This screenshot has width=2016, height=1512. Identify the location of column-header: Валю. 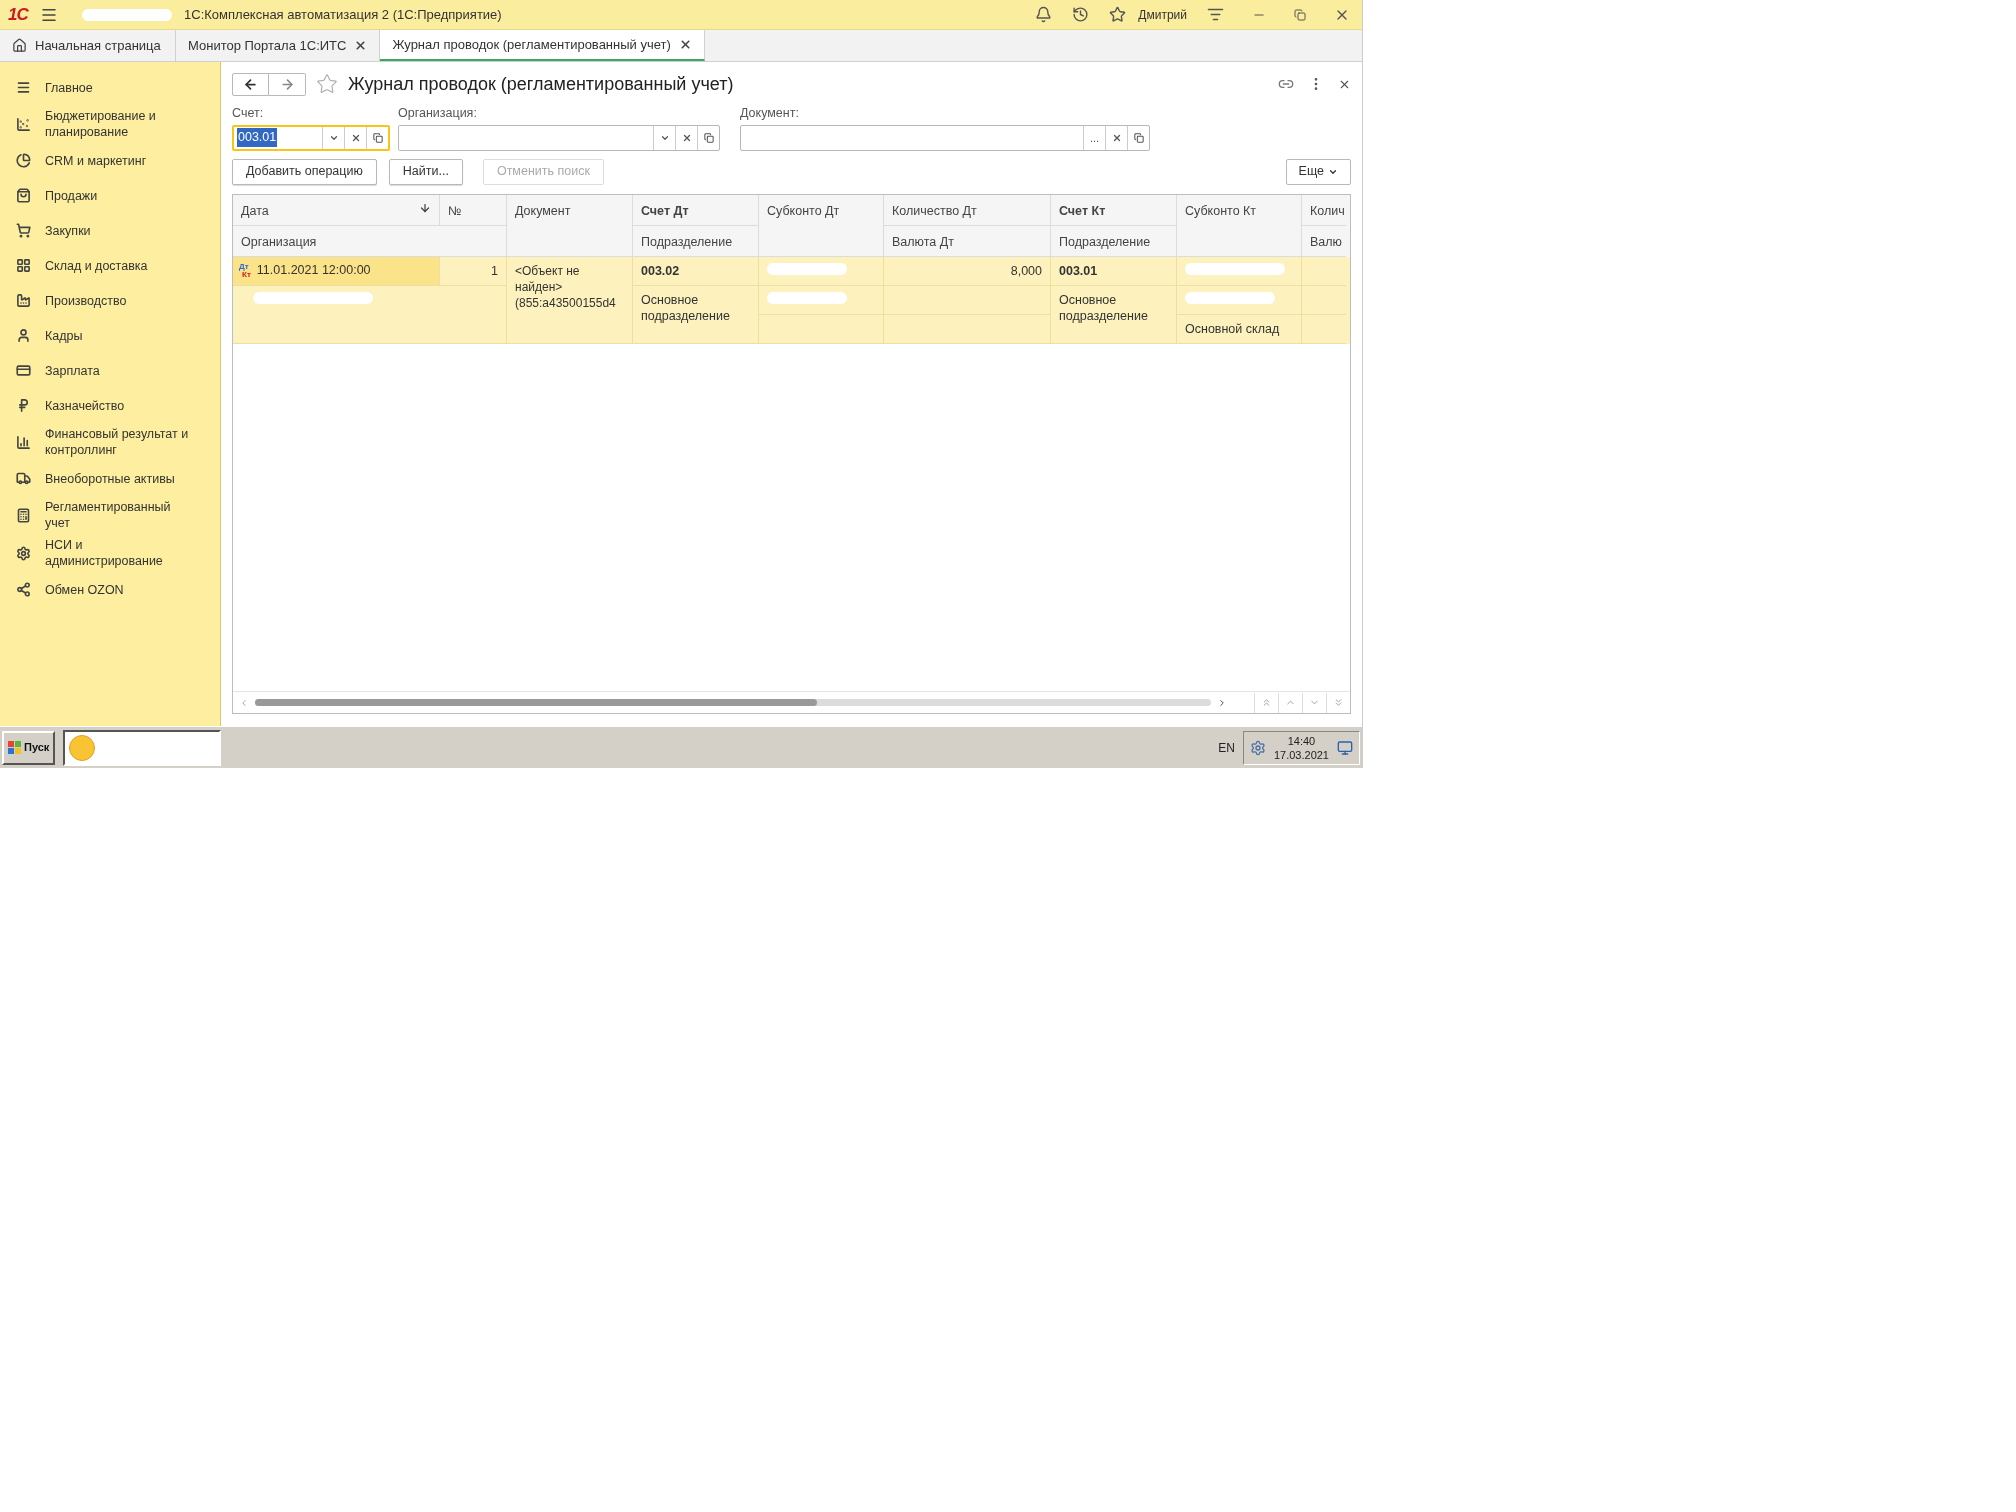
(1324, 241).